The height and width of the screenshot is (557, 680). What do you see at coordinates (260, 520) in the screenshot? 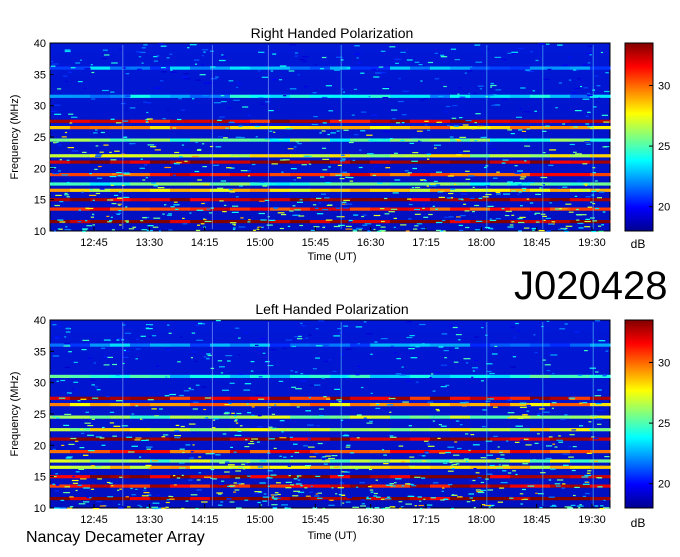
I see `x-tick-label: 15:00` at bounding box center [260, 520].